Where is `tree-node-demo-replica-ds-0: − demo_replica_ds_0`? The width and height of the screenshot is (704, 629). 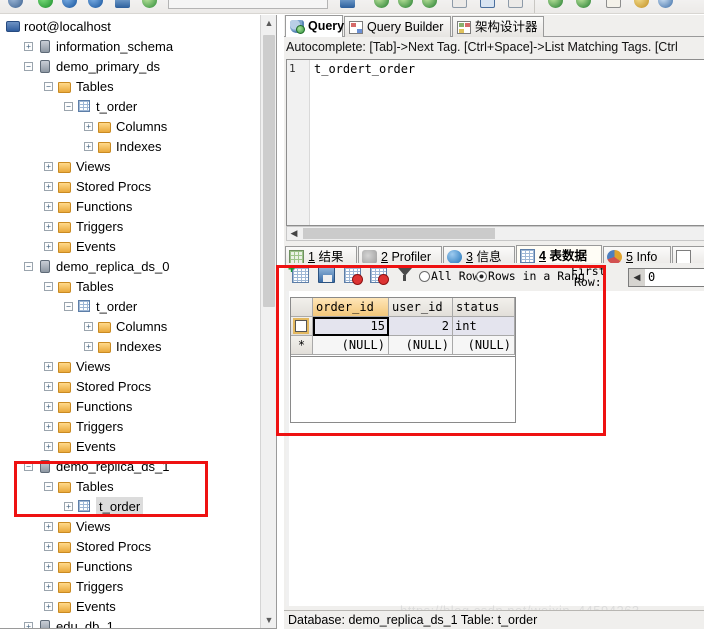
tree-node-demo-replica-ds-0: − demo_replica_ds_0 is located at coordinates (130, 267).